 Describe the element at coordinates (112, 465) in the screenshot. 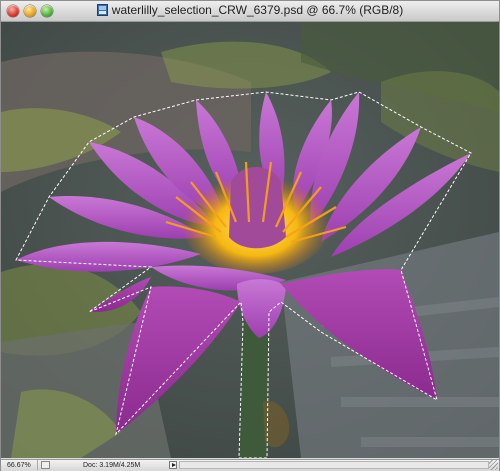

I see `document-size-info: Doc: 3.19M/4.25M` at that location.